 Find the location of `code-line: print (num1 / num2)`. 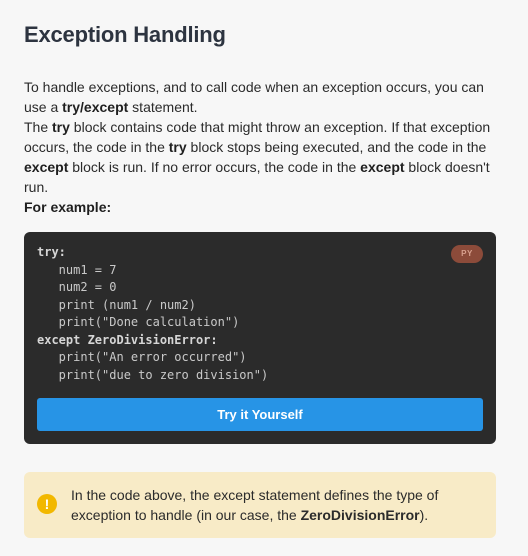

code-line: print (num1 / num2) is located at coordinates (116, 304).